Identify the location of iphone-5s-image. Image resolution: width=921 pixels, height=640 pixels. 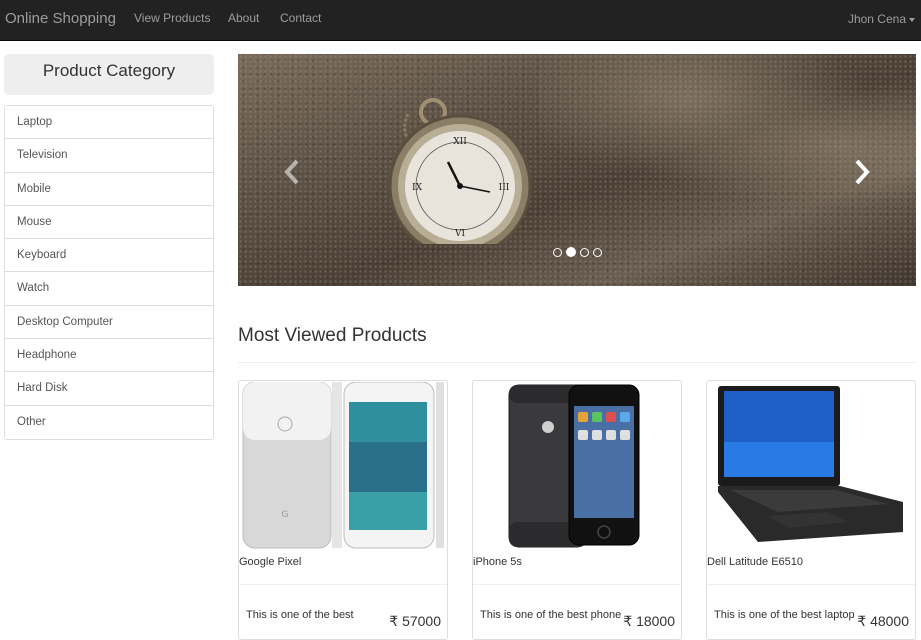
(574, 466).